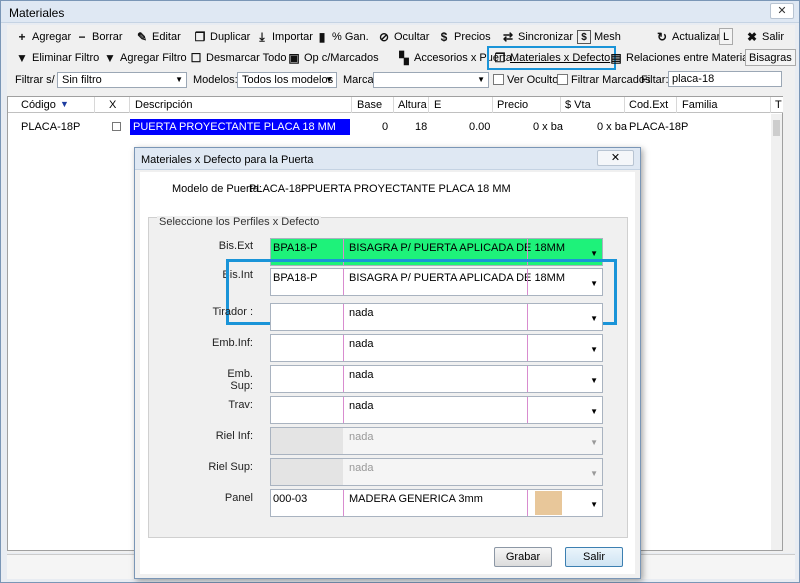 The width and height of the screenshot is (800, 583). Describe the element at coordinates (782, 11) in the screenshot. I see `window-close-button: ✕` at that location.